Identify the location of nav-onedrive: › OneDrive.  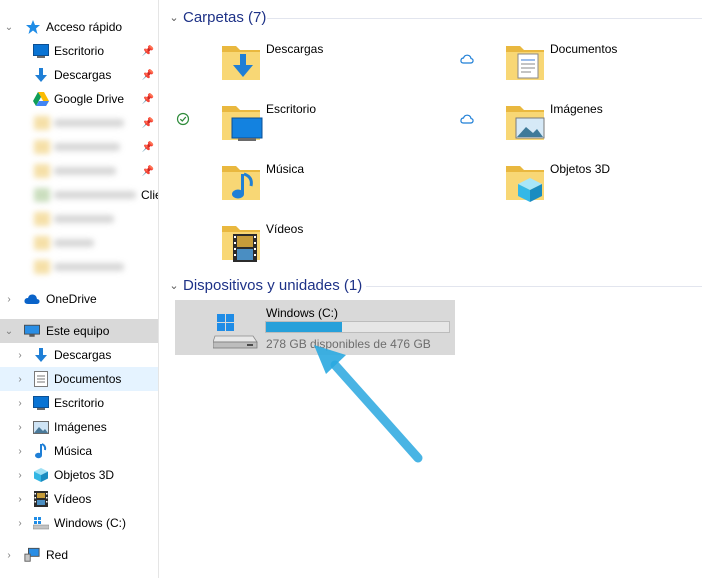
(79, 299).